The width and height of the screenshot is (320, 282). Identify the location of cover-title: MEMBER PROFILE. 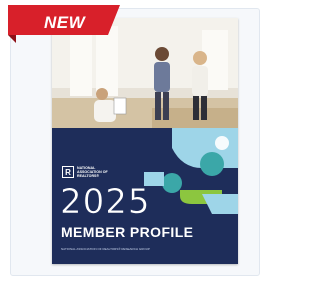
(127, 232).